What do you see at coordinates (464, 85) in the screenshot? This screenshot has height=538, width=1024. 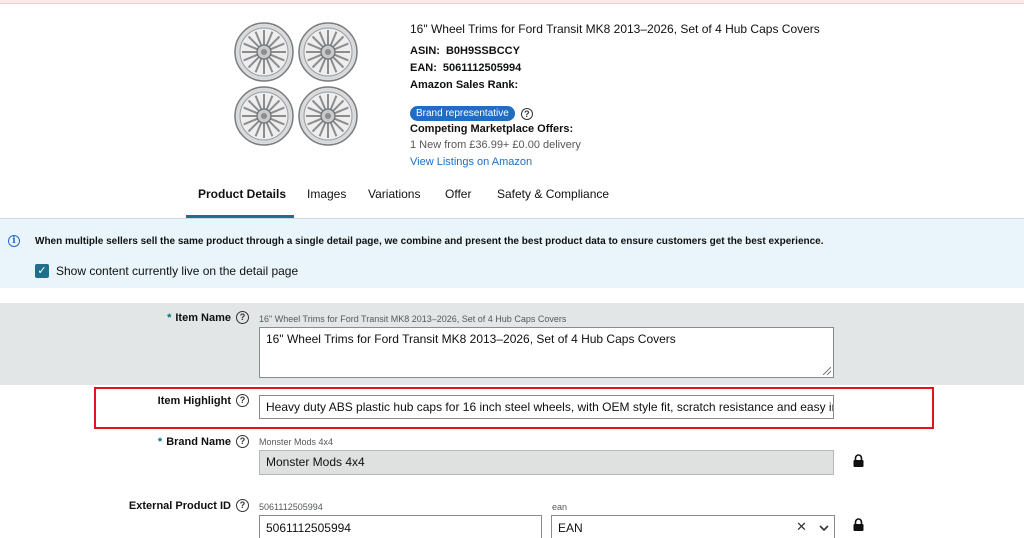 I see `sales-rank-label: Amazon Sales Rank:` at bounding box center [464, 85].